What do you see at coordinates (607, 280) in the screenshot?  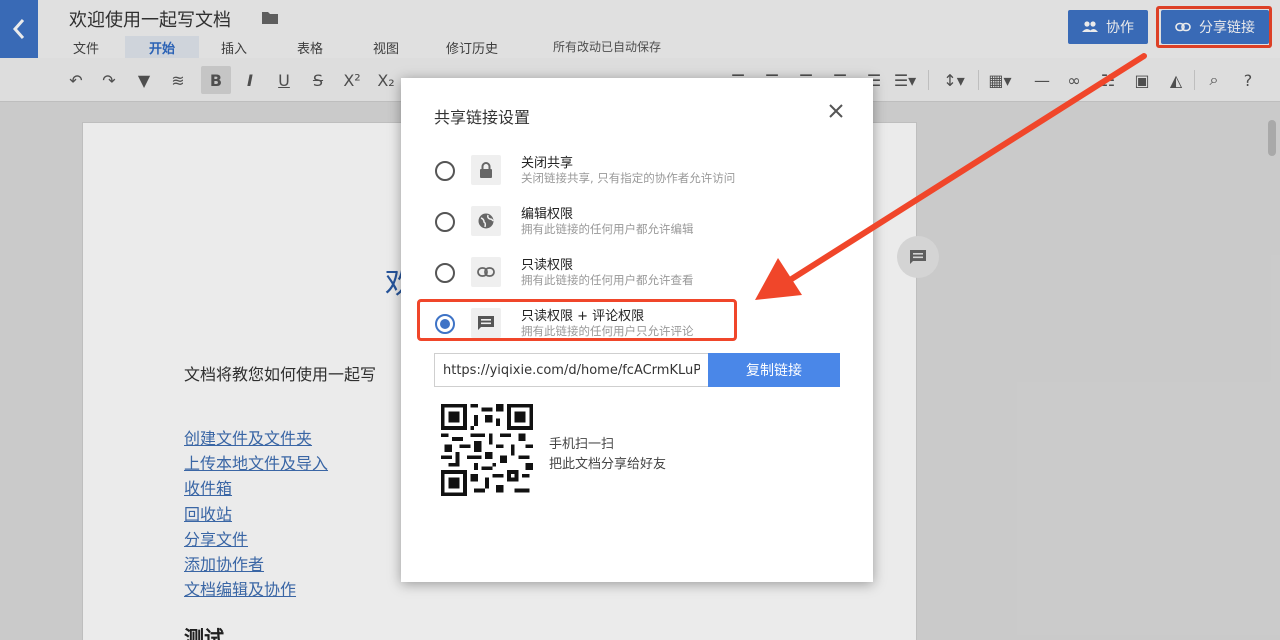 I see `option-description: 拥有此链接的任何用户都允许查看` at bounding box center [607, 280].